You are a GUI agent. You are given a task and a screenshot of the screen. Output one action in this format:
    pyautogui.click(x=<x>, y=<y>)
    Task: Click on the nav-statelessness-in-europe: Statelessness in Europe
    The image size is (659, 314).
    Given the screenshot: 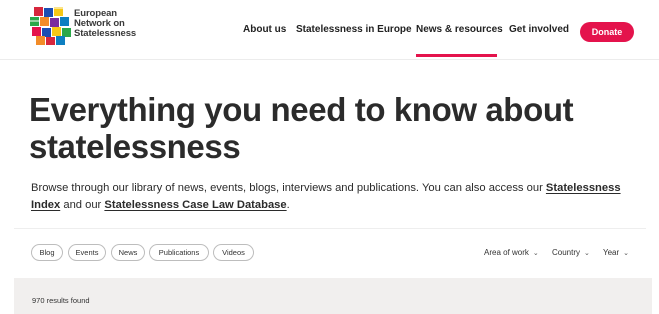 What is the action you would take?
    pyautogui.click(x=354, y=29)
    